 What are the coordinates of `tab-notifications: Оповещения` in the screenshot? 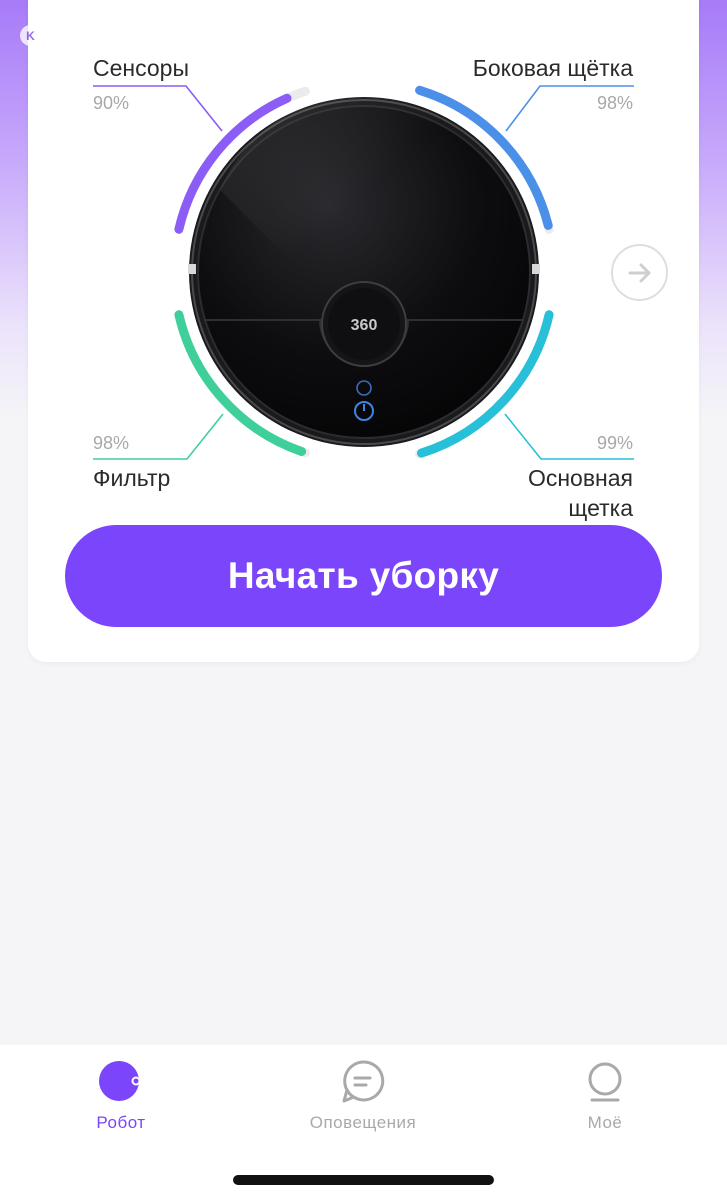 It's located at (363, 1099).